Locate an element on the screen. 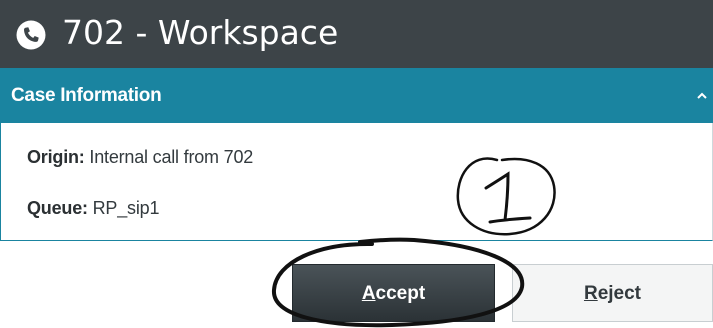 This screenshot has width=713, height=328. chevron-up-icon is located at coordinates (702, 96).